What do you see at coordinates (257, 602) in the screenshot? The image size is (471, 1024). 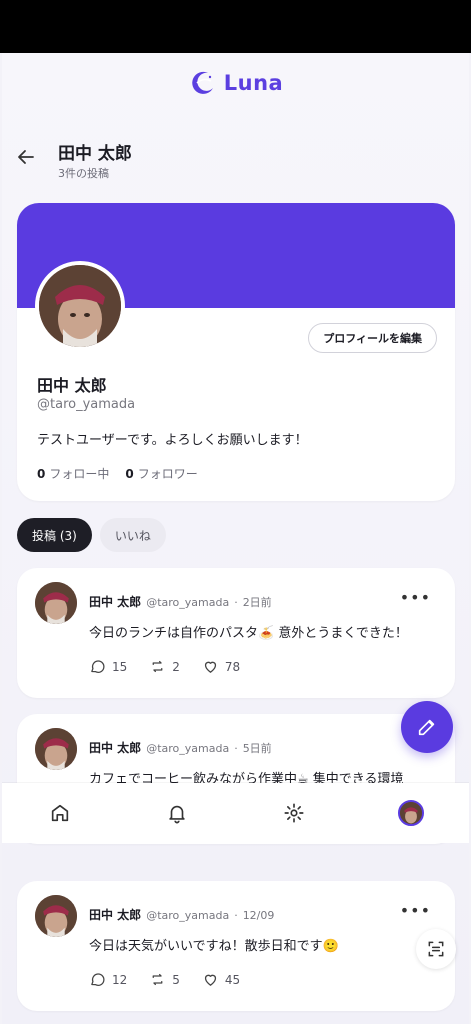 I see `post-time: 2日前` at bounding box center [257, 602].